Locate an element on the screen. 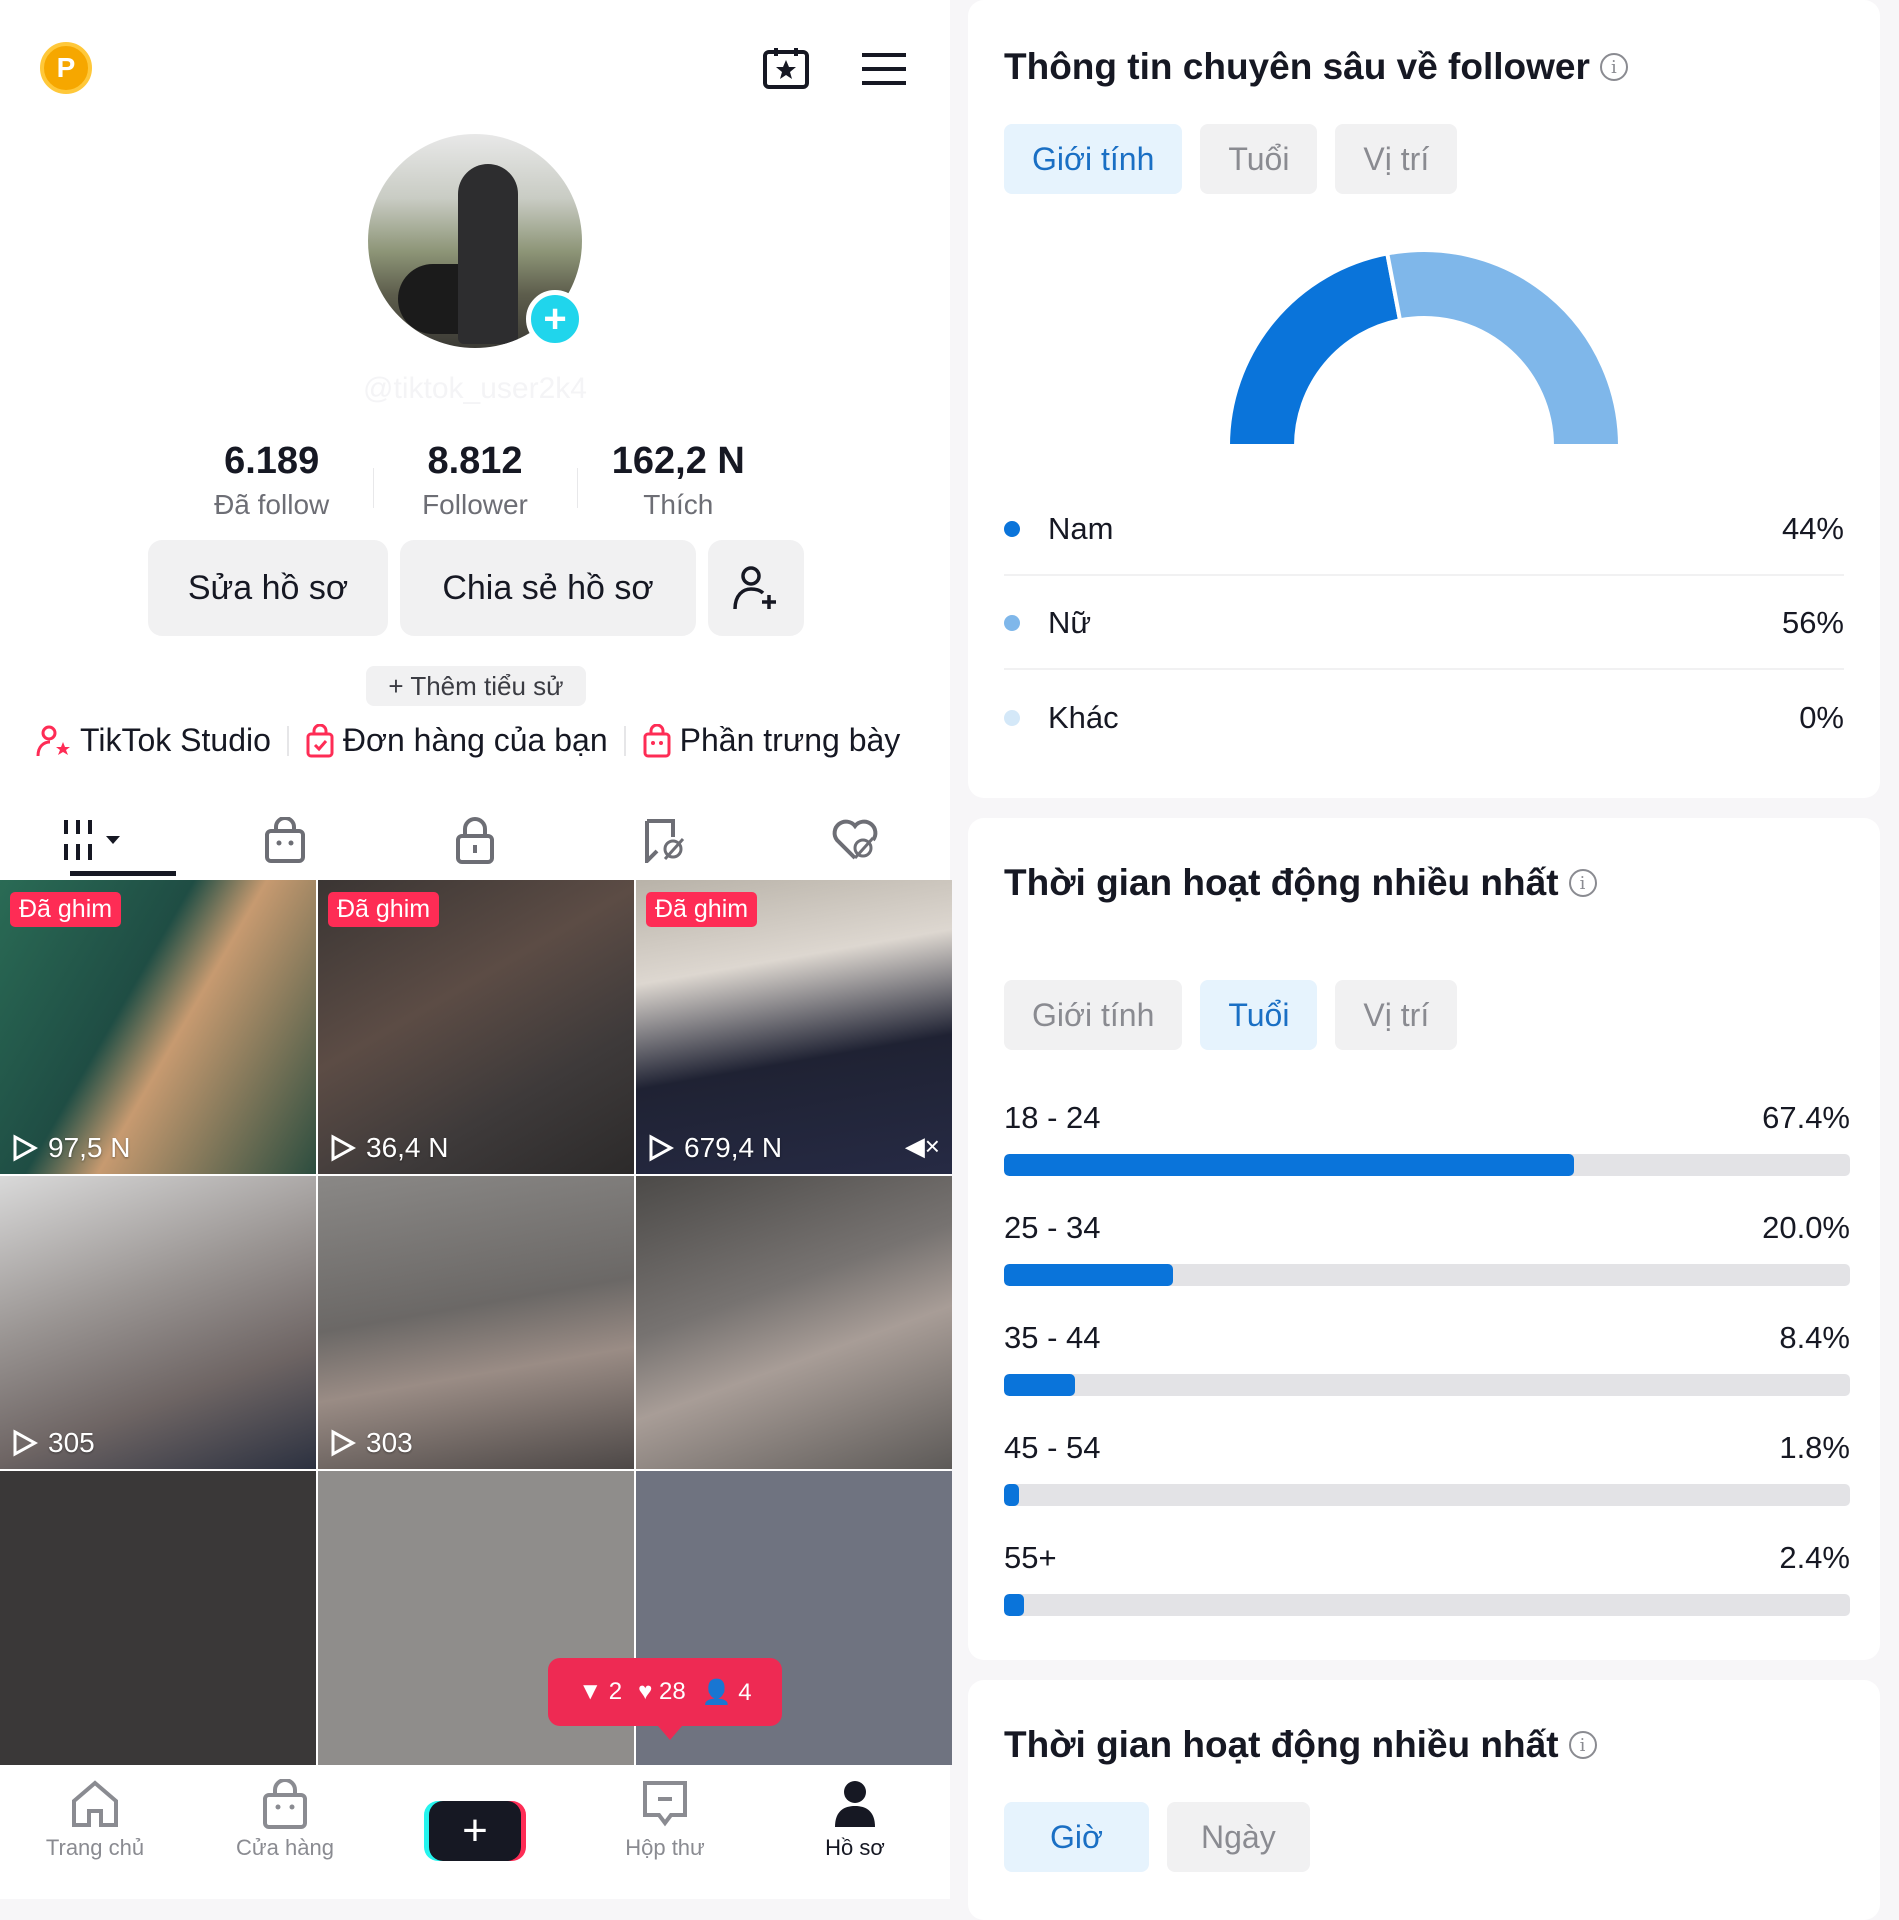  male-dot-icon is located at coordinates (1012, 529).